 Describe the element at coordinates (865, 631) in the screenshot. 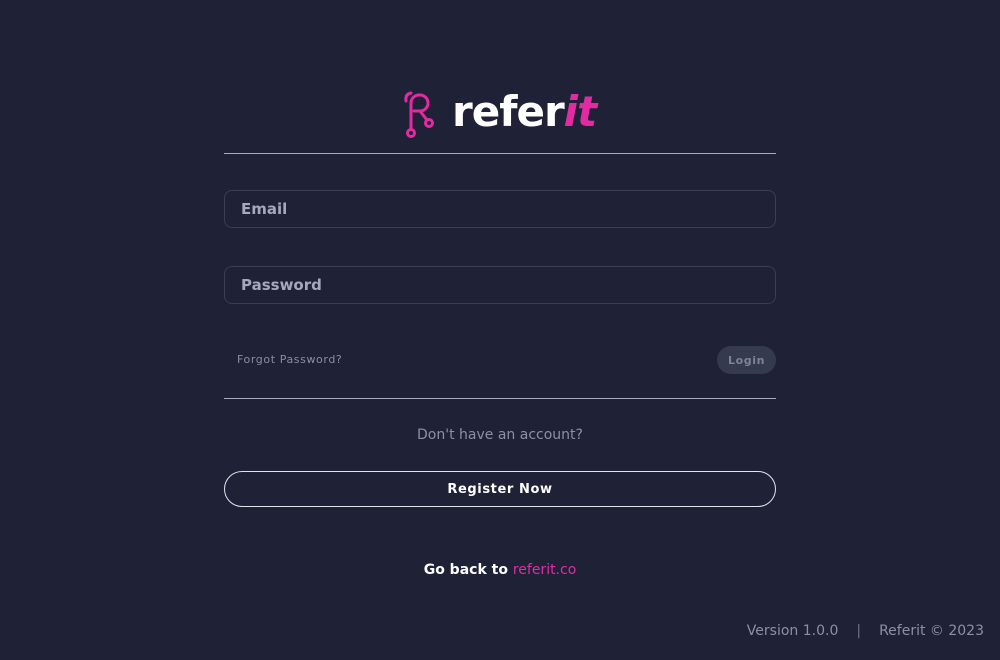

I see `footer: Version 1.0.0 | Referit © 2023` at that location.